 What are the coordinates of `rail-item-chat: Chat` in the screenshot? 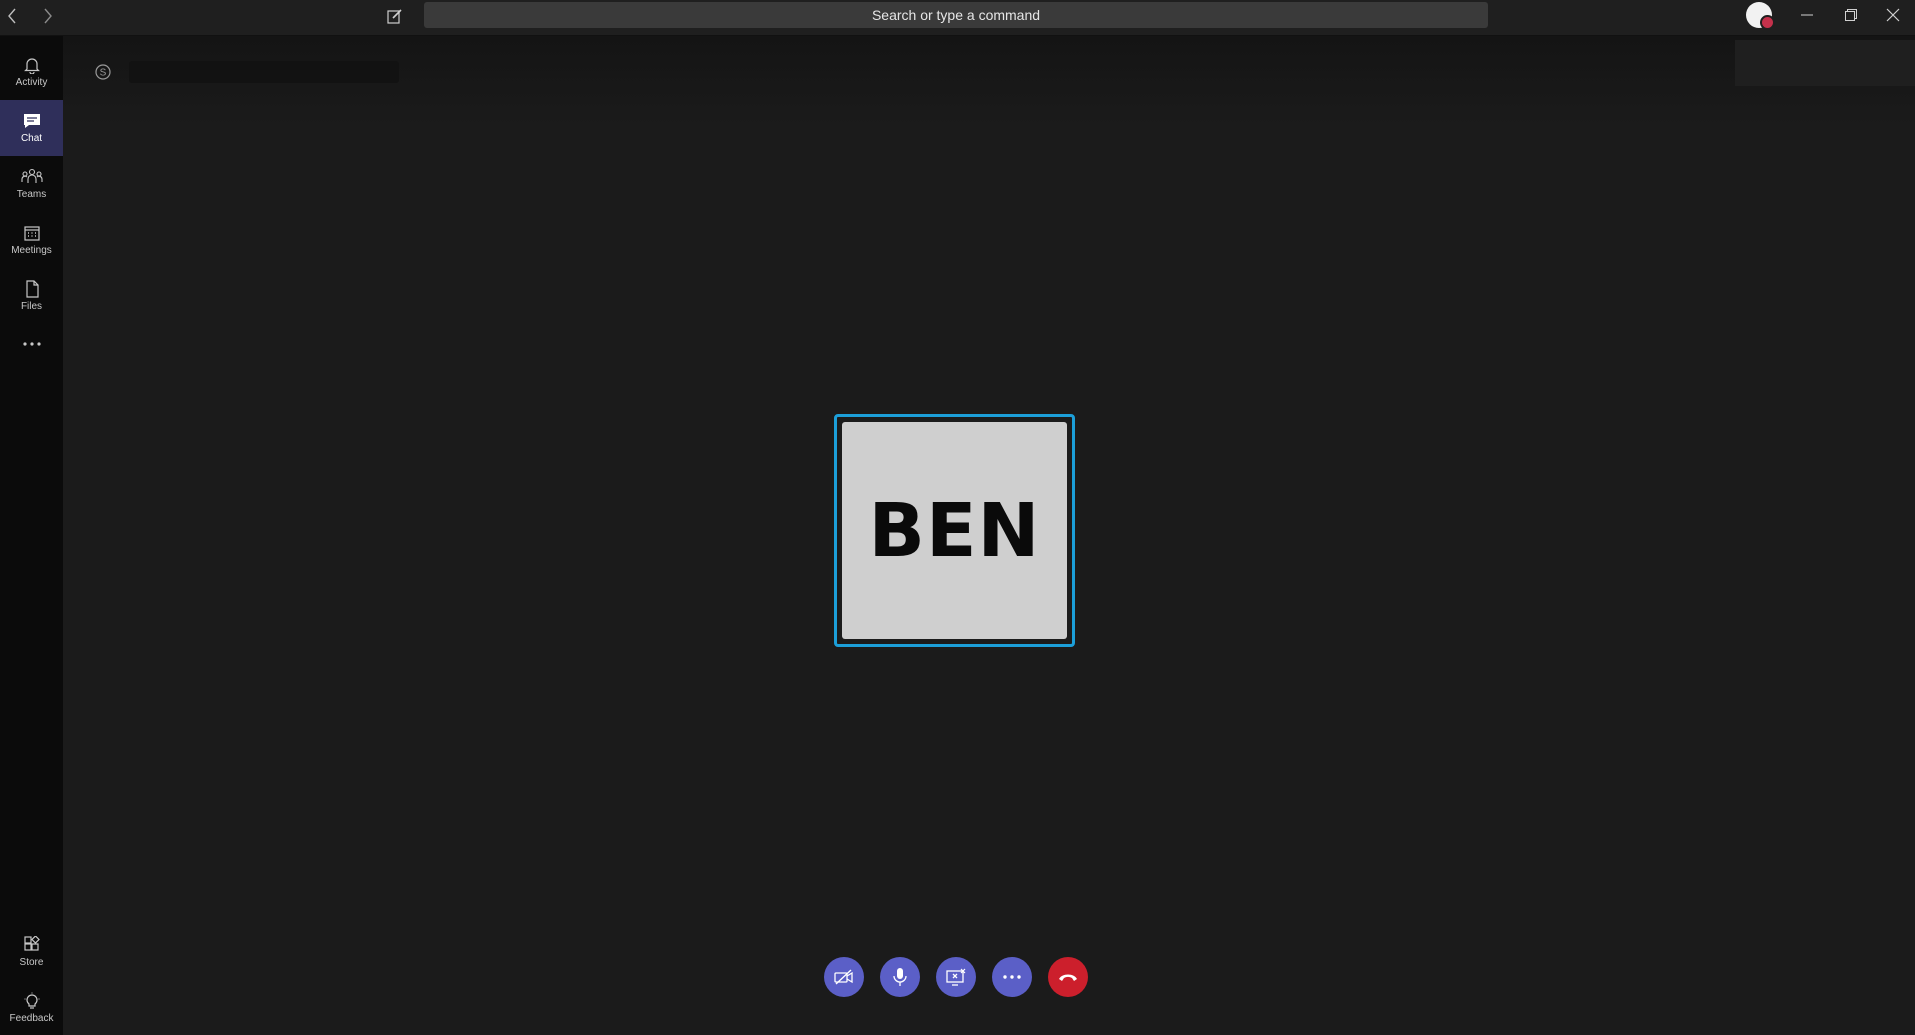 It's located at (31, 128).